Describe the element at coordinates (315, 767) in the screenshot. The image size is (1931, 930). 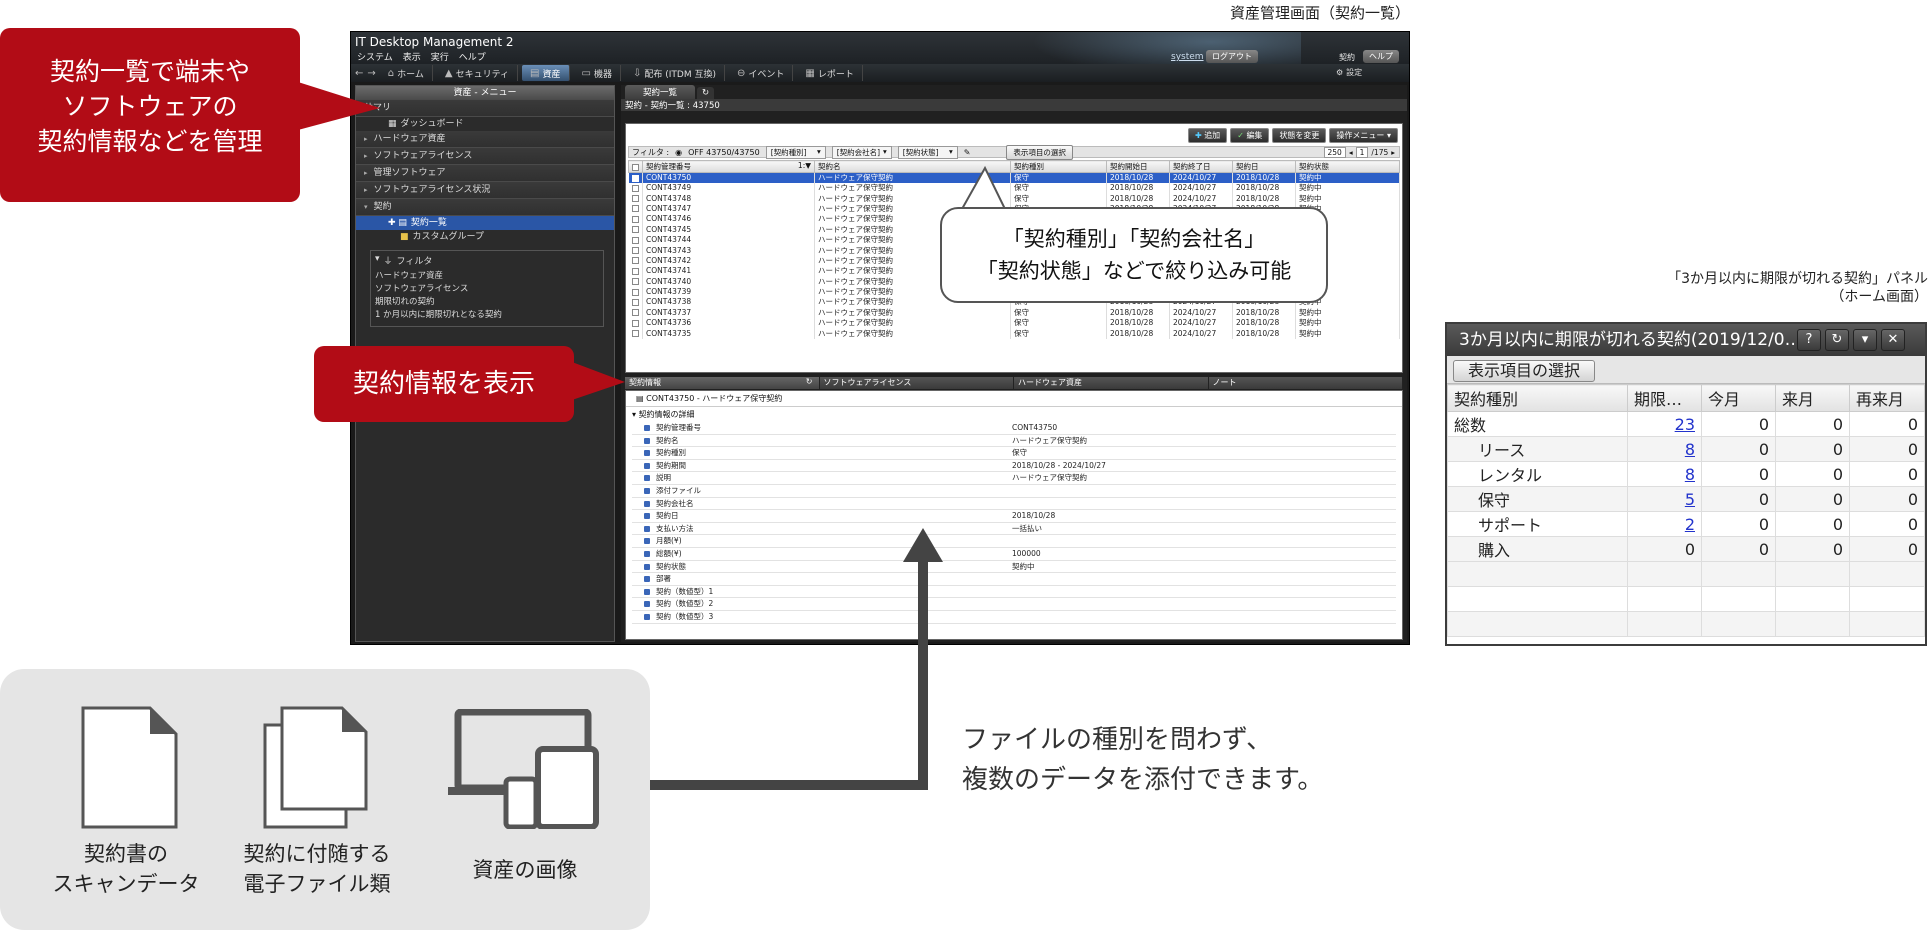
I see `documents-icon` at that location.